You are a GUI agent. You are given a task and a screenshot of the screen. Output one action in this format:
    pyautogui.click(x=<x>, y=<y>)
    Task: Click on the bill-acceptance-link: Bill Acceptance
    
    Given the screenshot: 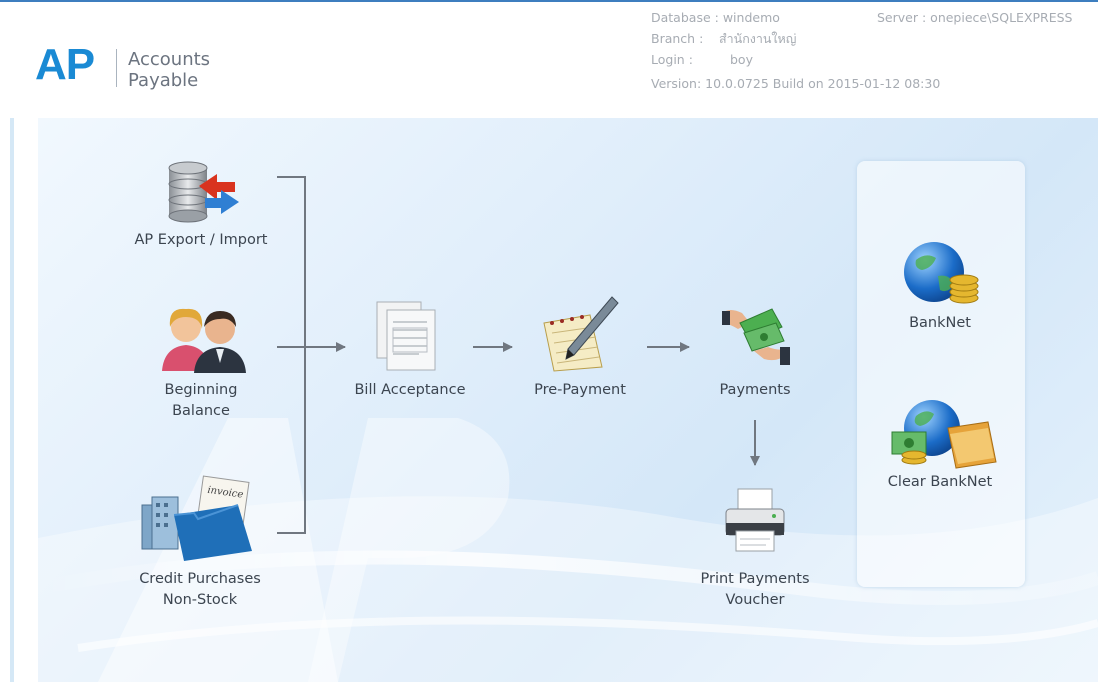 What is the action you would take?
    pyautogui.click(x=410, y=390)
    